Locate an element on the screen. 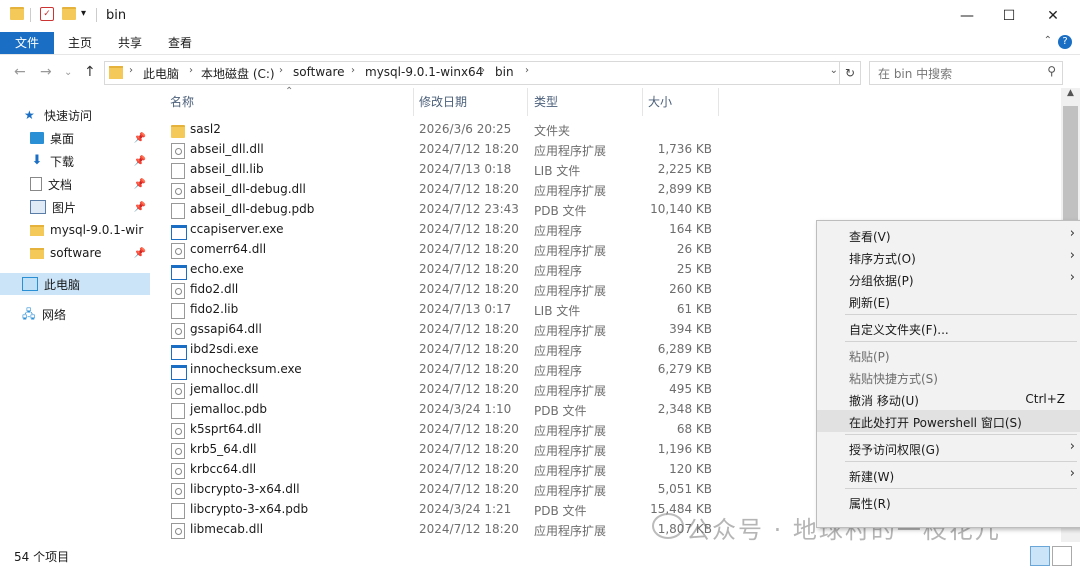  table-row: sasl2 2026/3/6 20:25 文件夹 is located at coordinates (440, 130).